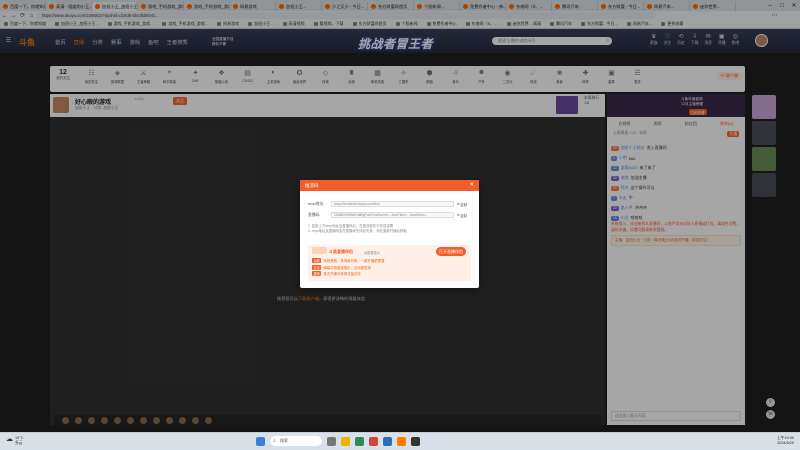 The width and height of the screenshot is (800, 450). I want to click on copy-key-button: ⧉ 复制, so click(462, 215).